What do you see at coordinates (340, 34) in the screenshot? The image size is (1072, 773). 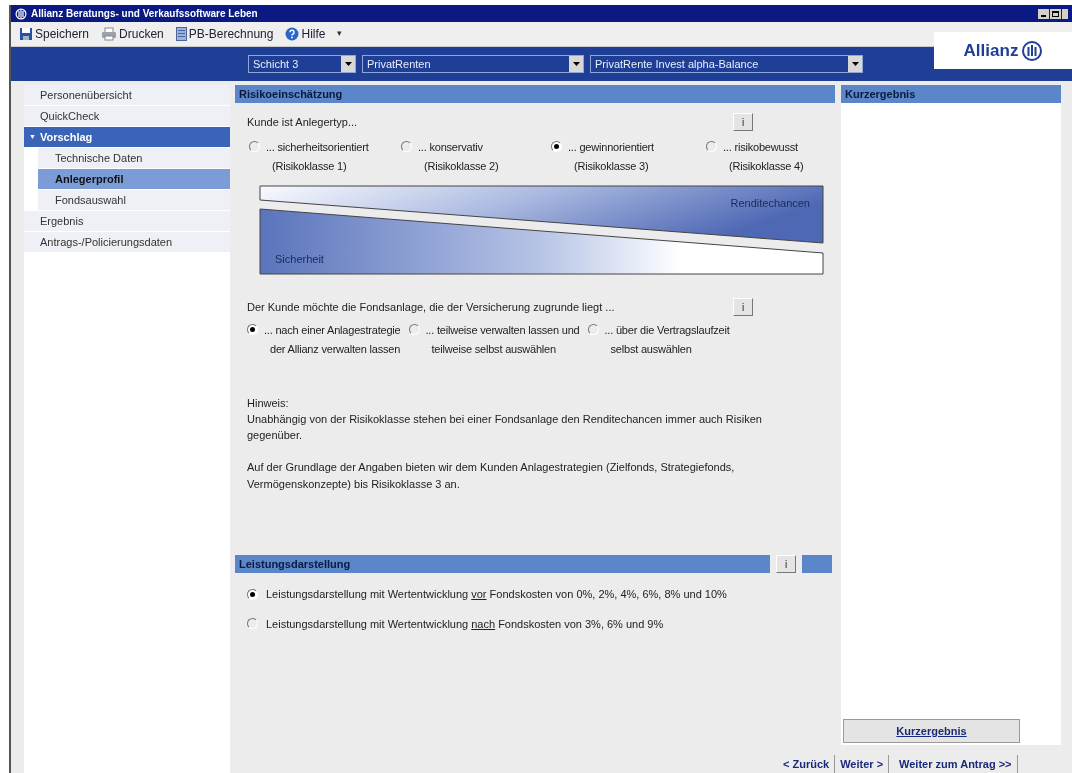 I see `dropdown-arrow-icon: ▾` at bounding box center [340, 34].